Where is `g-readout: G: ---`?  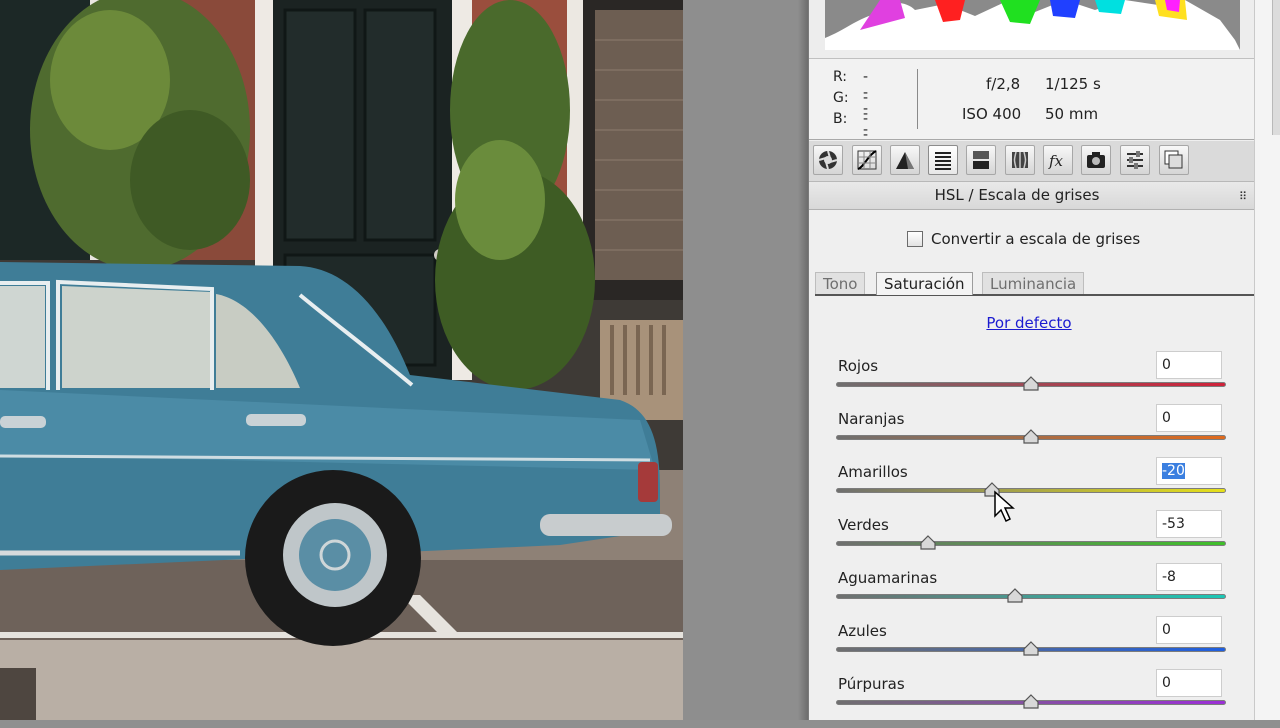
g-readout: G: --- is located at coordinates (851, 114).